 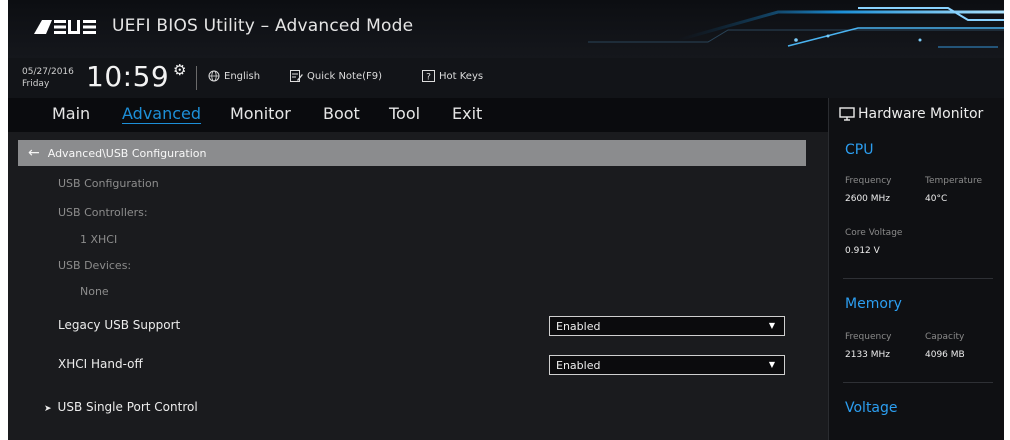 What do you see at coordinates (667, 326) in the screenshot?
I see `legacy-usb-support-select: Enabled ▼` at bounding box center [667, 326].